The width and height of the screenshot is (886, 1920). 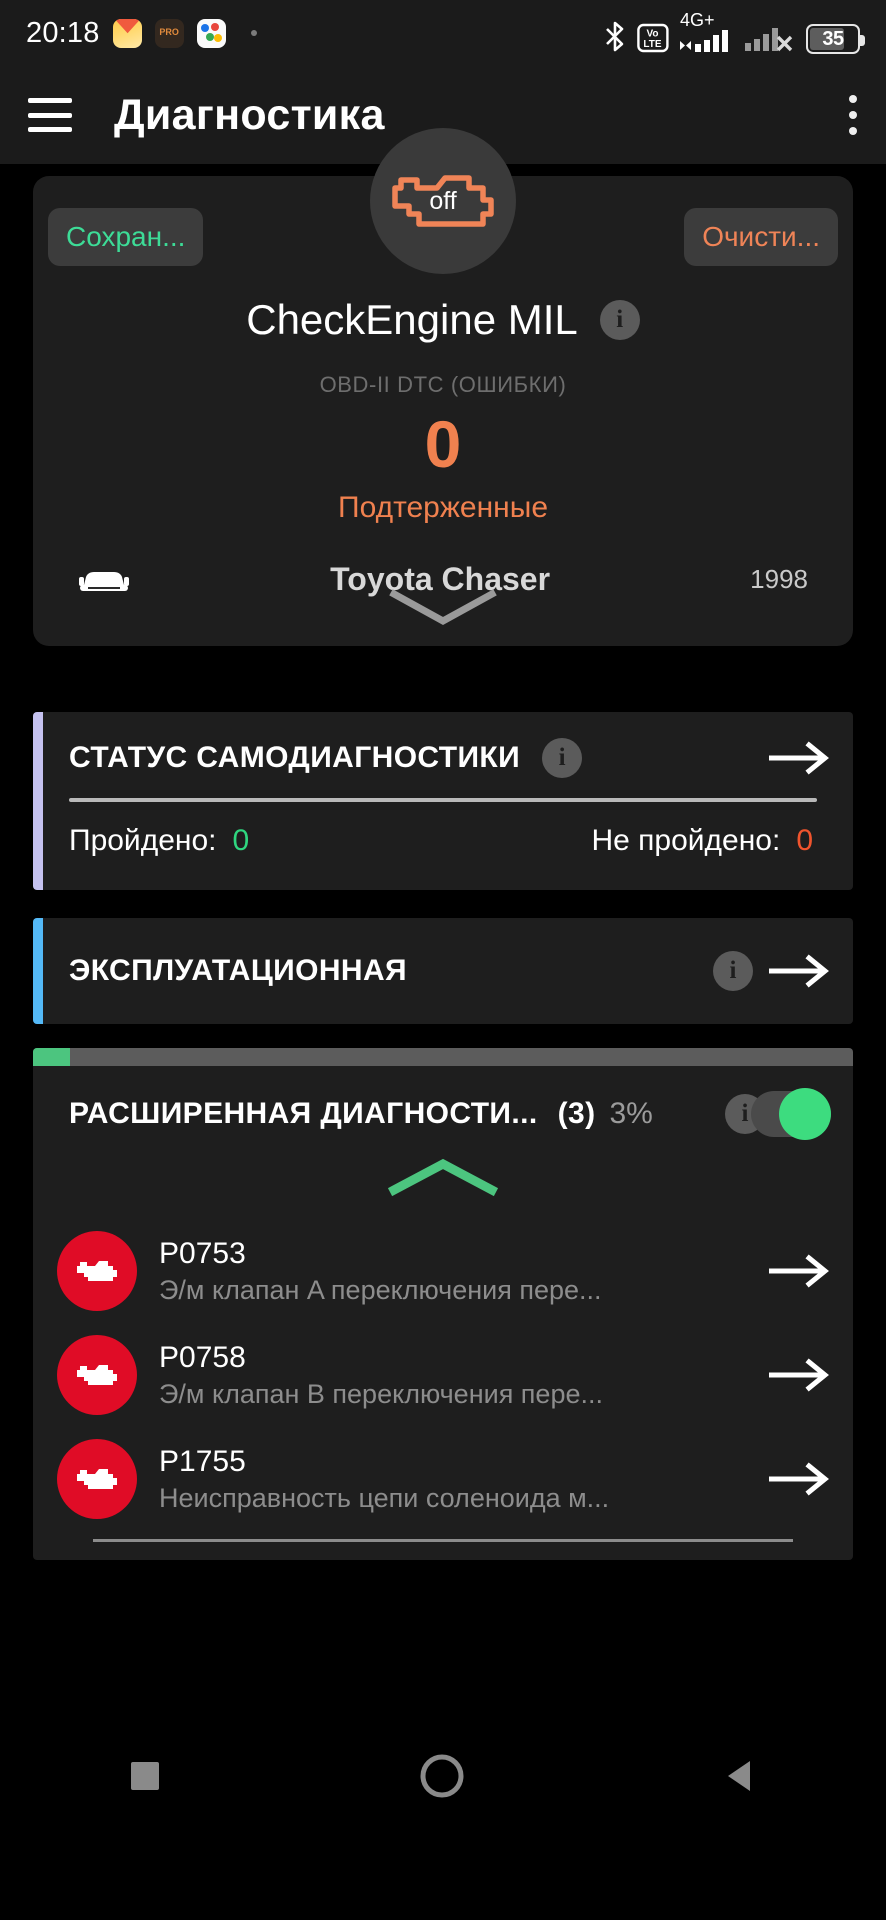 What do you see at coordinates (769, 40) in the screenshot?
I see `signal-no-service-icon` at bounding box center [769, 40].